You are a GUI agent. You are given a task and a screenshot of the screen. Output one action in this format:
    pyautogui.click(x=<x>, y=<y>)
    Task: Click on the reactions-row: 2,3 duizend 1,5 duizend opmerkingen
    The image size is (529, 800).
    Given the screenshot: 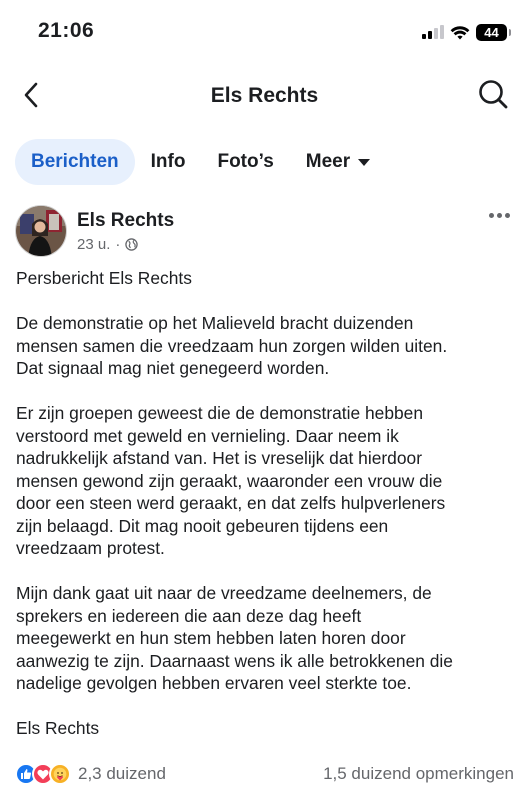 What is the action you would take?
    pyautogui.click(x=264, y=774)
    